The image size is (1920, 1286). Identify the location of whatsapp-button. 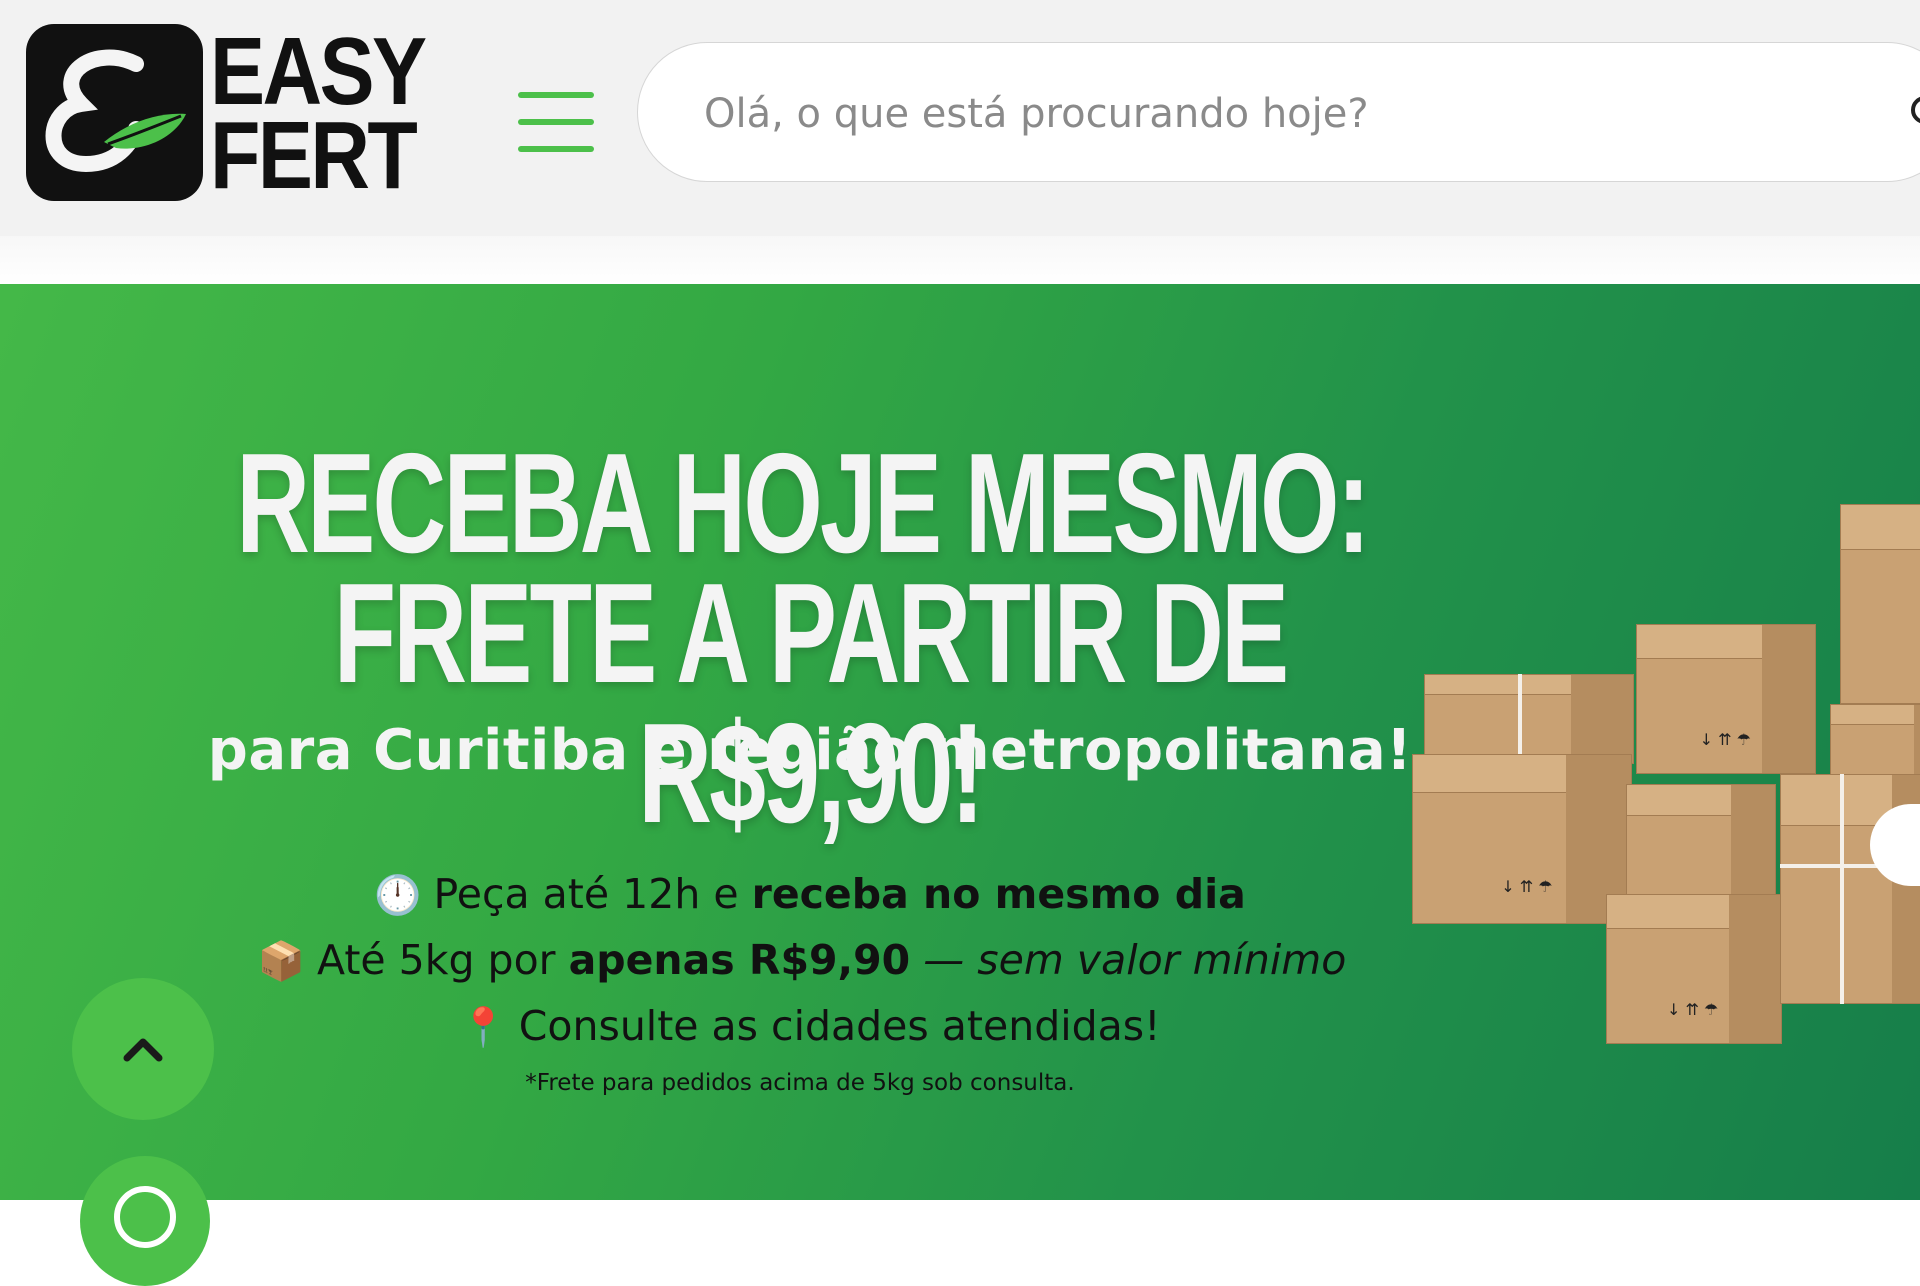
(145, 1221).